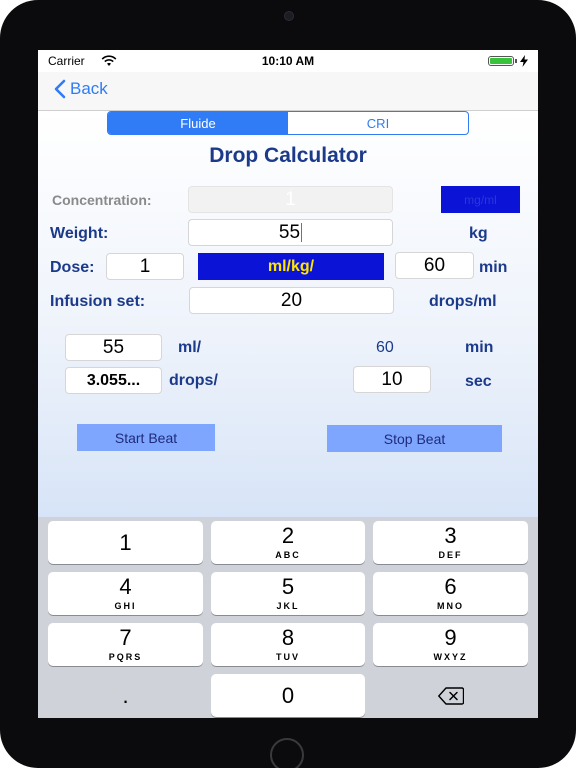  What do you see at coordinates (287, 753) in the screenshot?
I see `home-button` at bounding box center [287, 753].